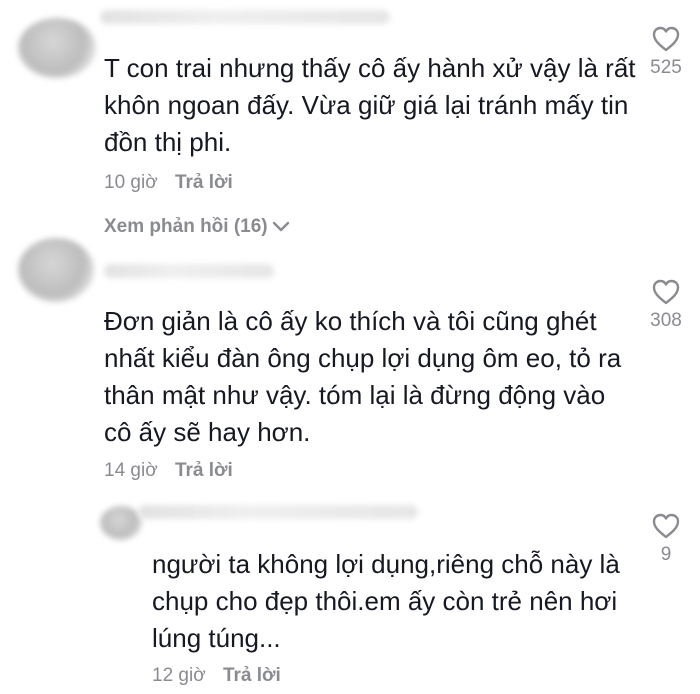 This screenshot has height=694, width=700. What do you see at coordinates (280, 226) in the screenshot?
I see `chevron-down-icon` at bounding box center [280, 226].